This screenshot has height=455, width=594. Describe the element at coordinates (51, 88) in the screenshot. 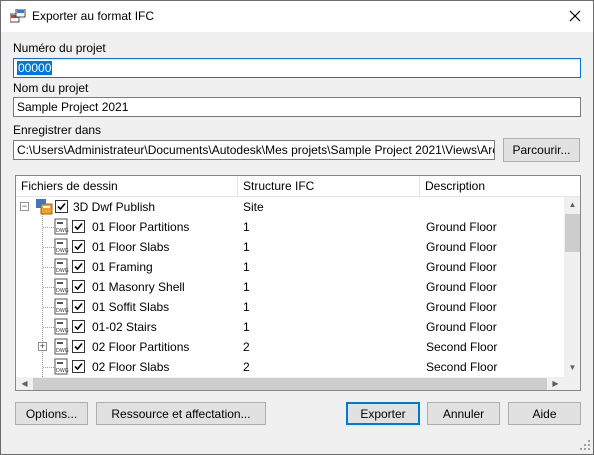

I see `project-name-label: Nom du projet` at that location.